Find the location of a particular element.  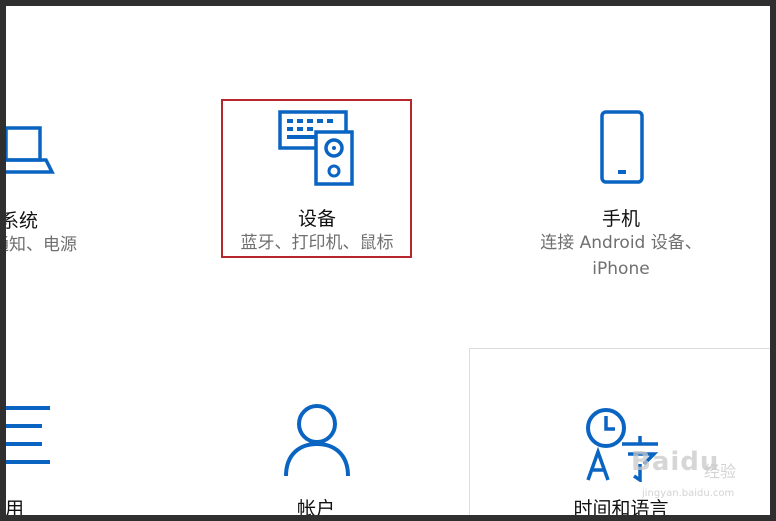

tile-phone: 手机 连接 Android 设备、 iPhone is located at coordinates (621, 198).